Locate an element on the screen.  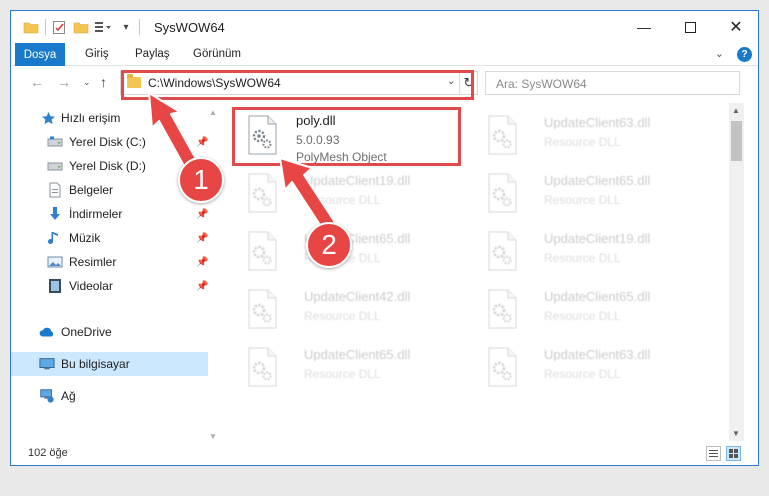
item-count: 102 öğe is located at coordinates (48, 453).